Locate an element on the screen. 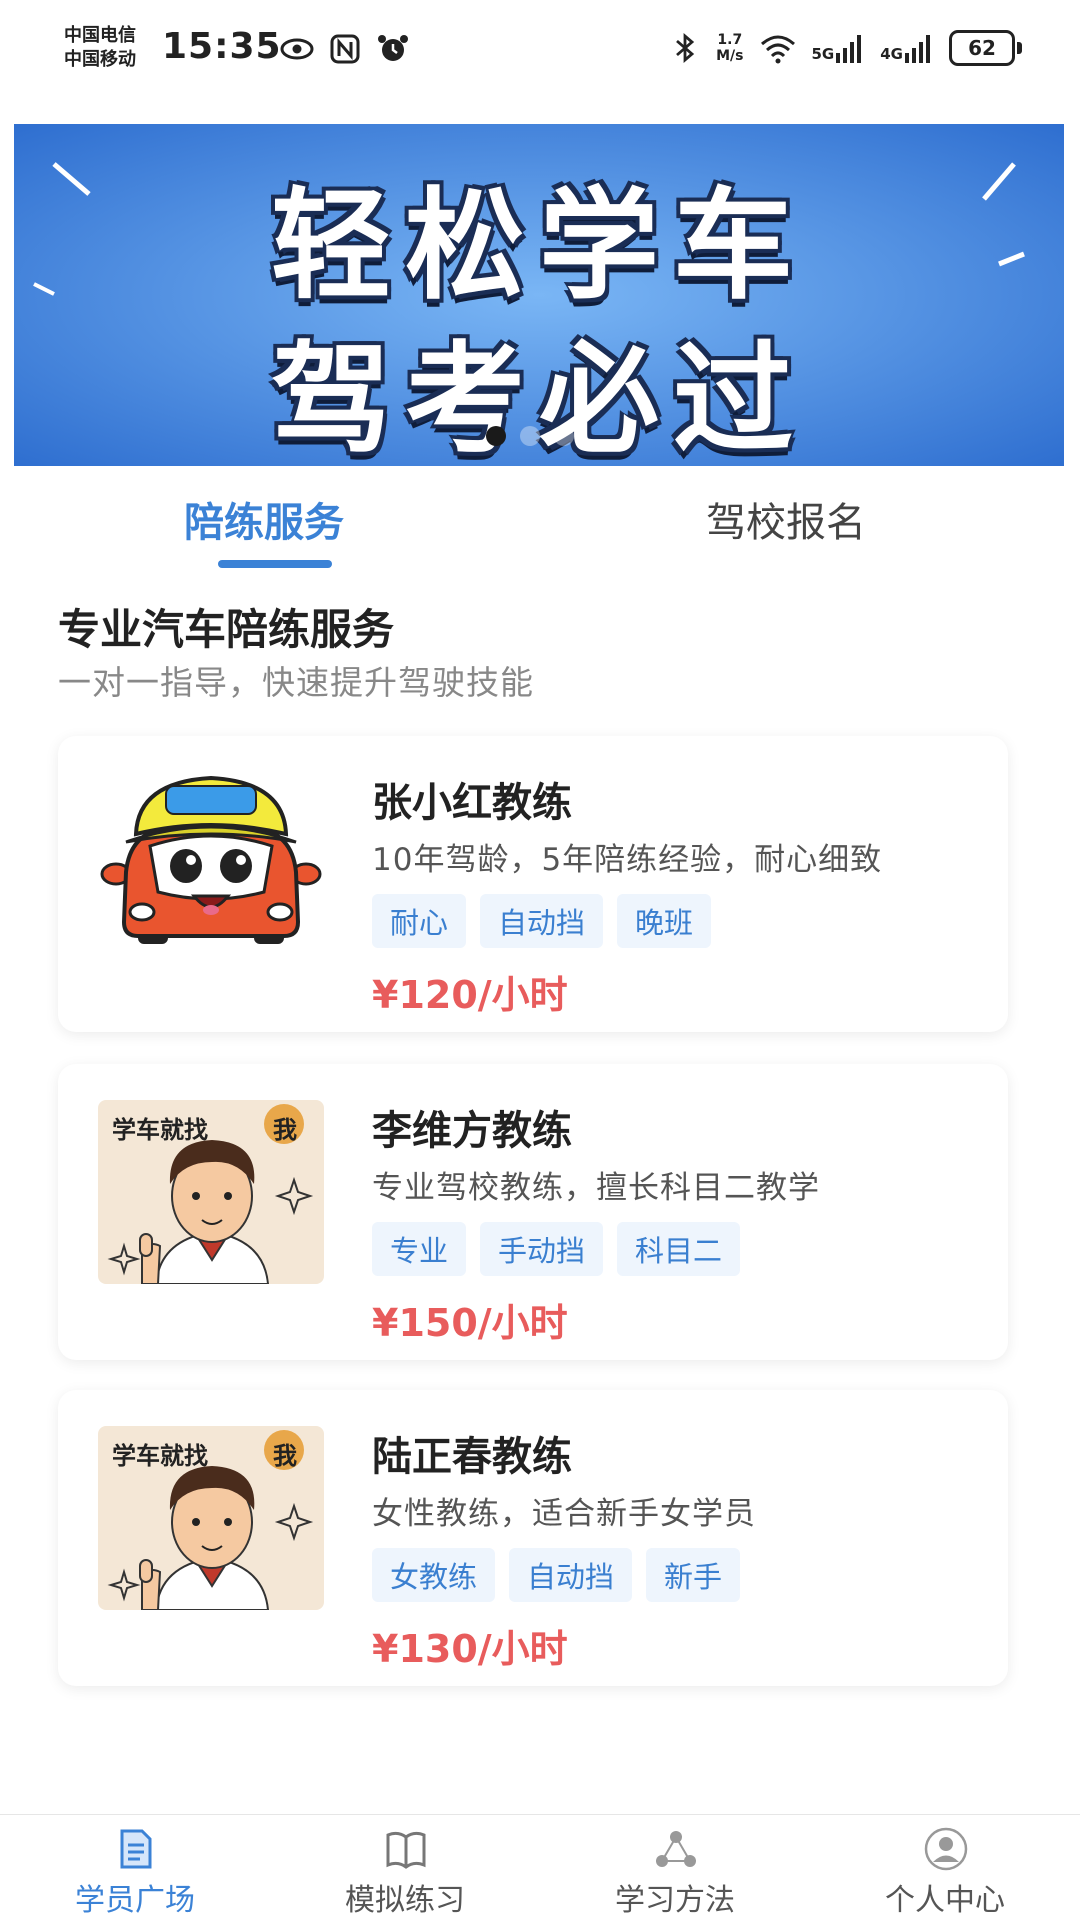 Image resolution: width=1080 pixels, height=1921 pixels. nodes-icon is located at coordinates (676, 1849).